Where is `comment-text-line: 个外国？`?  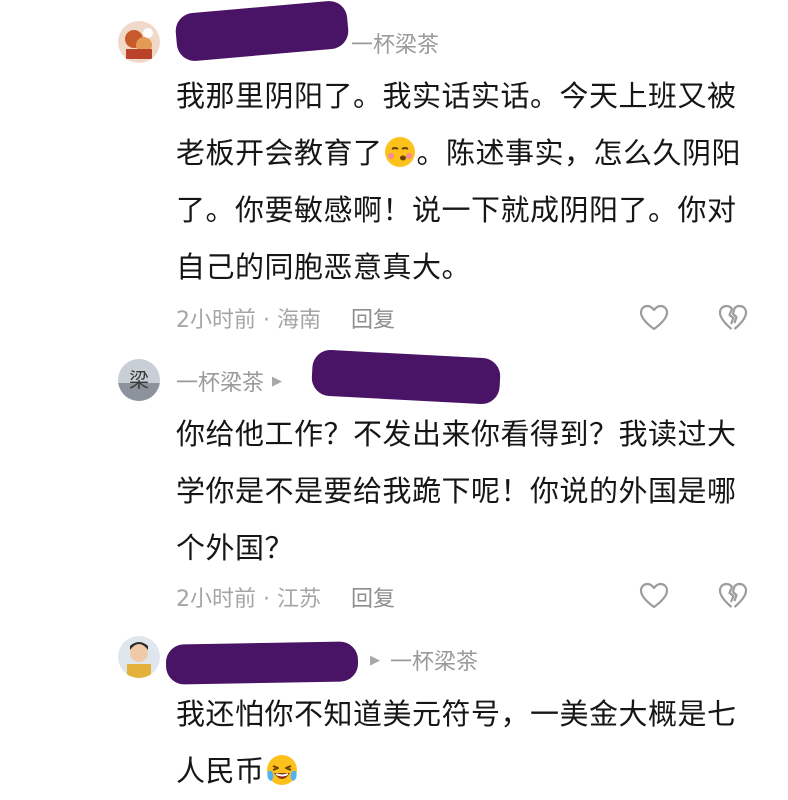 comment-text-line: 个外国？ is located at coordinates (235, 548).